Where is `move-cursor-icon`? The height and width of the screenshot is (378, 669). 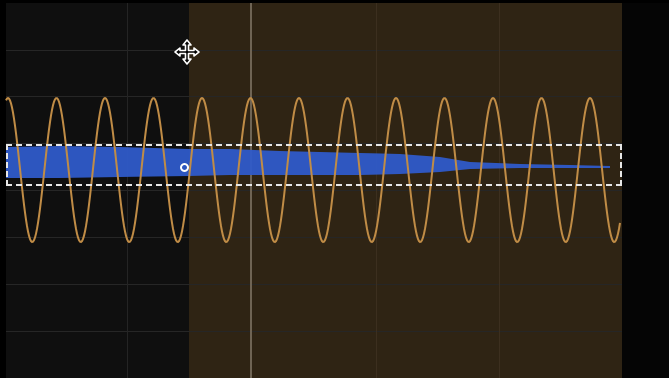
move-cursor-icon is located at coordinates (187, 52).